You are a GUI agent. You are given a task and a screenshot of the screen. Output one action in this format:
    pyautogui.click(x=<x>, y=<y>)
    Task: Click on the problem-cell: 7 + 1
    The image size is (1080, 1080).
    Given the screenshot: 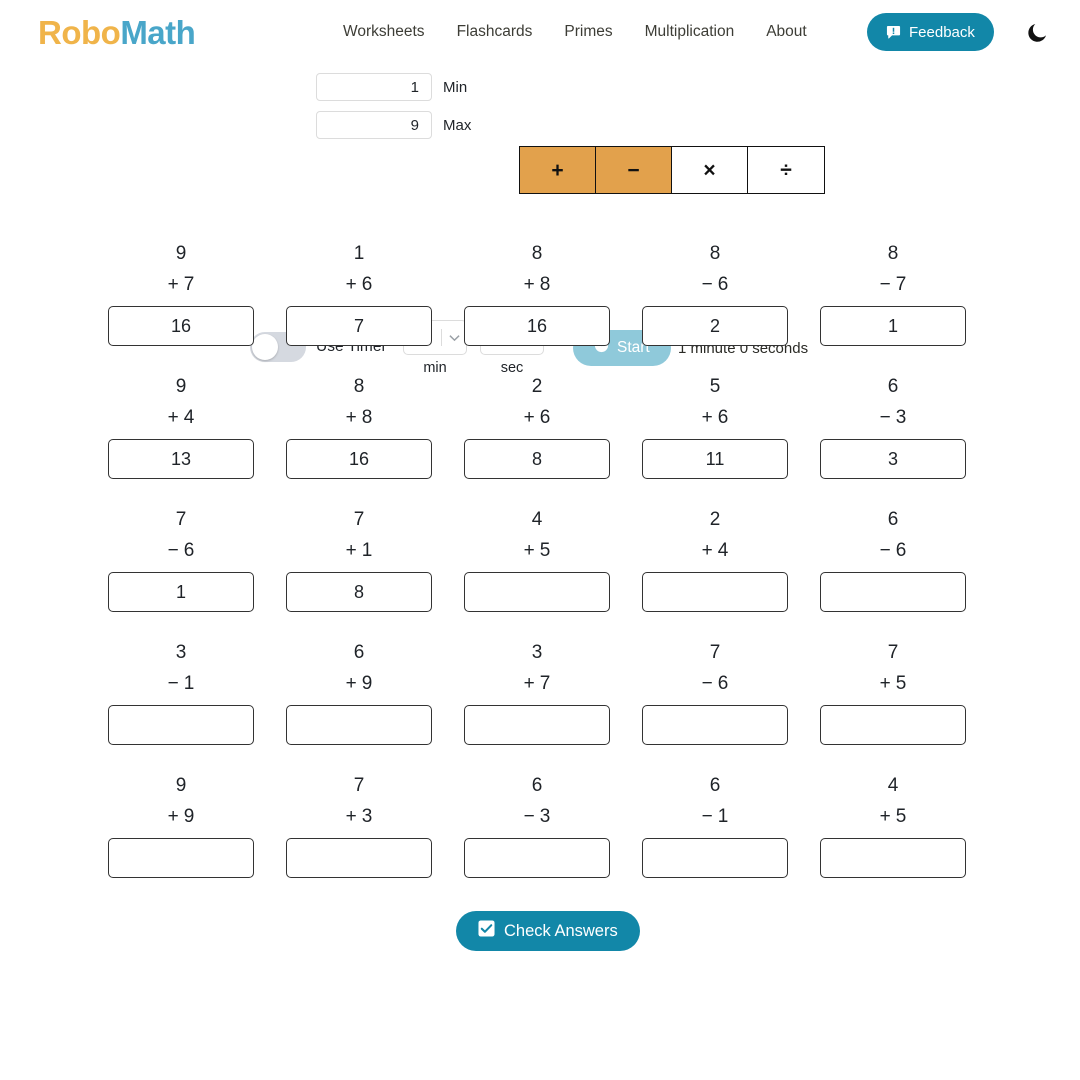 What is the action you would take?
    pyautogui.click(x=359, y=560)
    